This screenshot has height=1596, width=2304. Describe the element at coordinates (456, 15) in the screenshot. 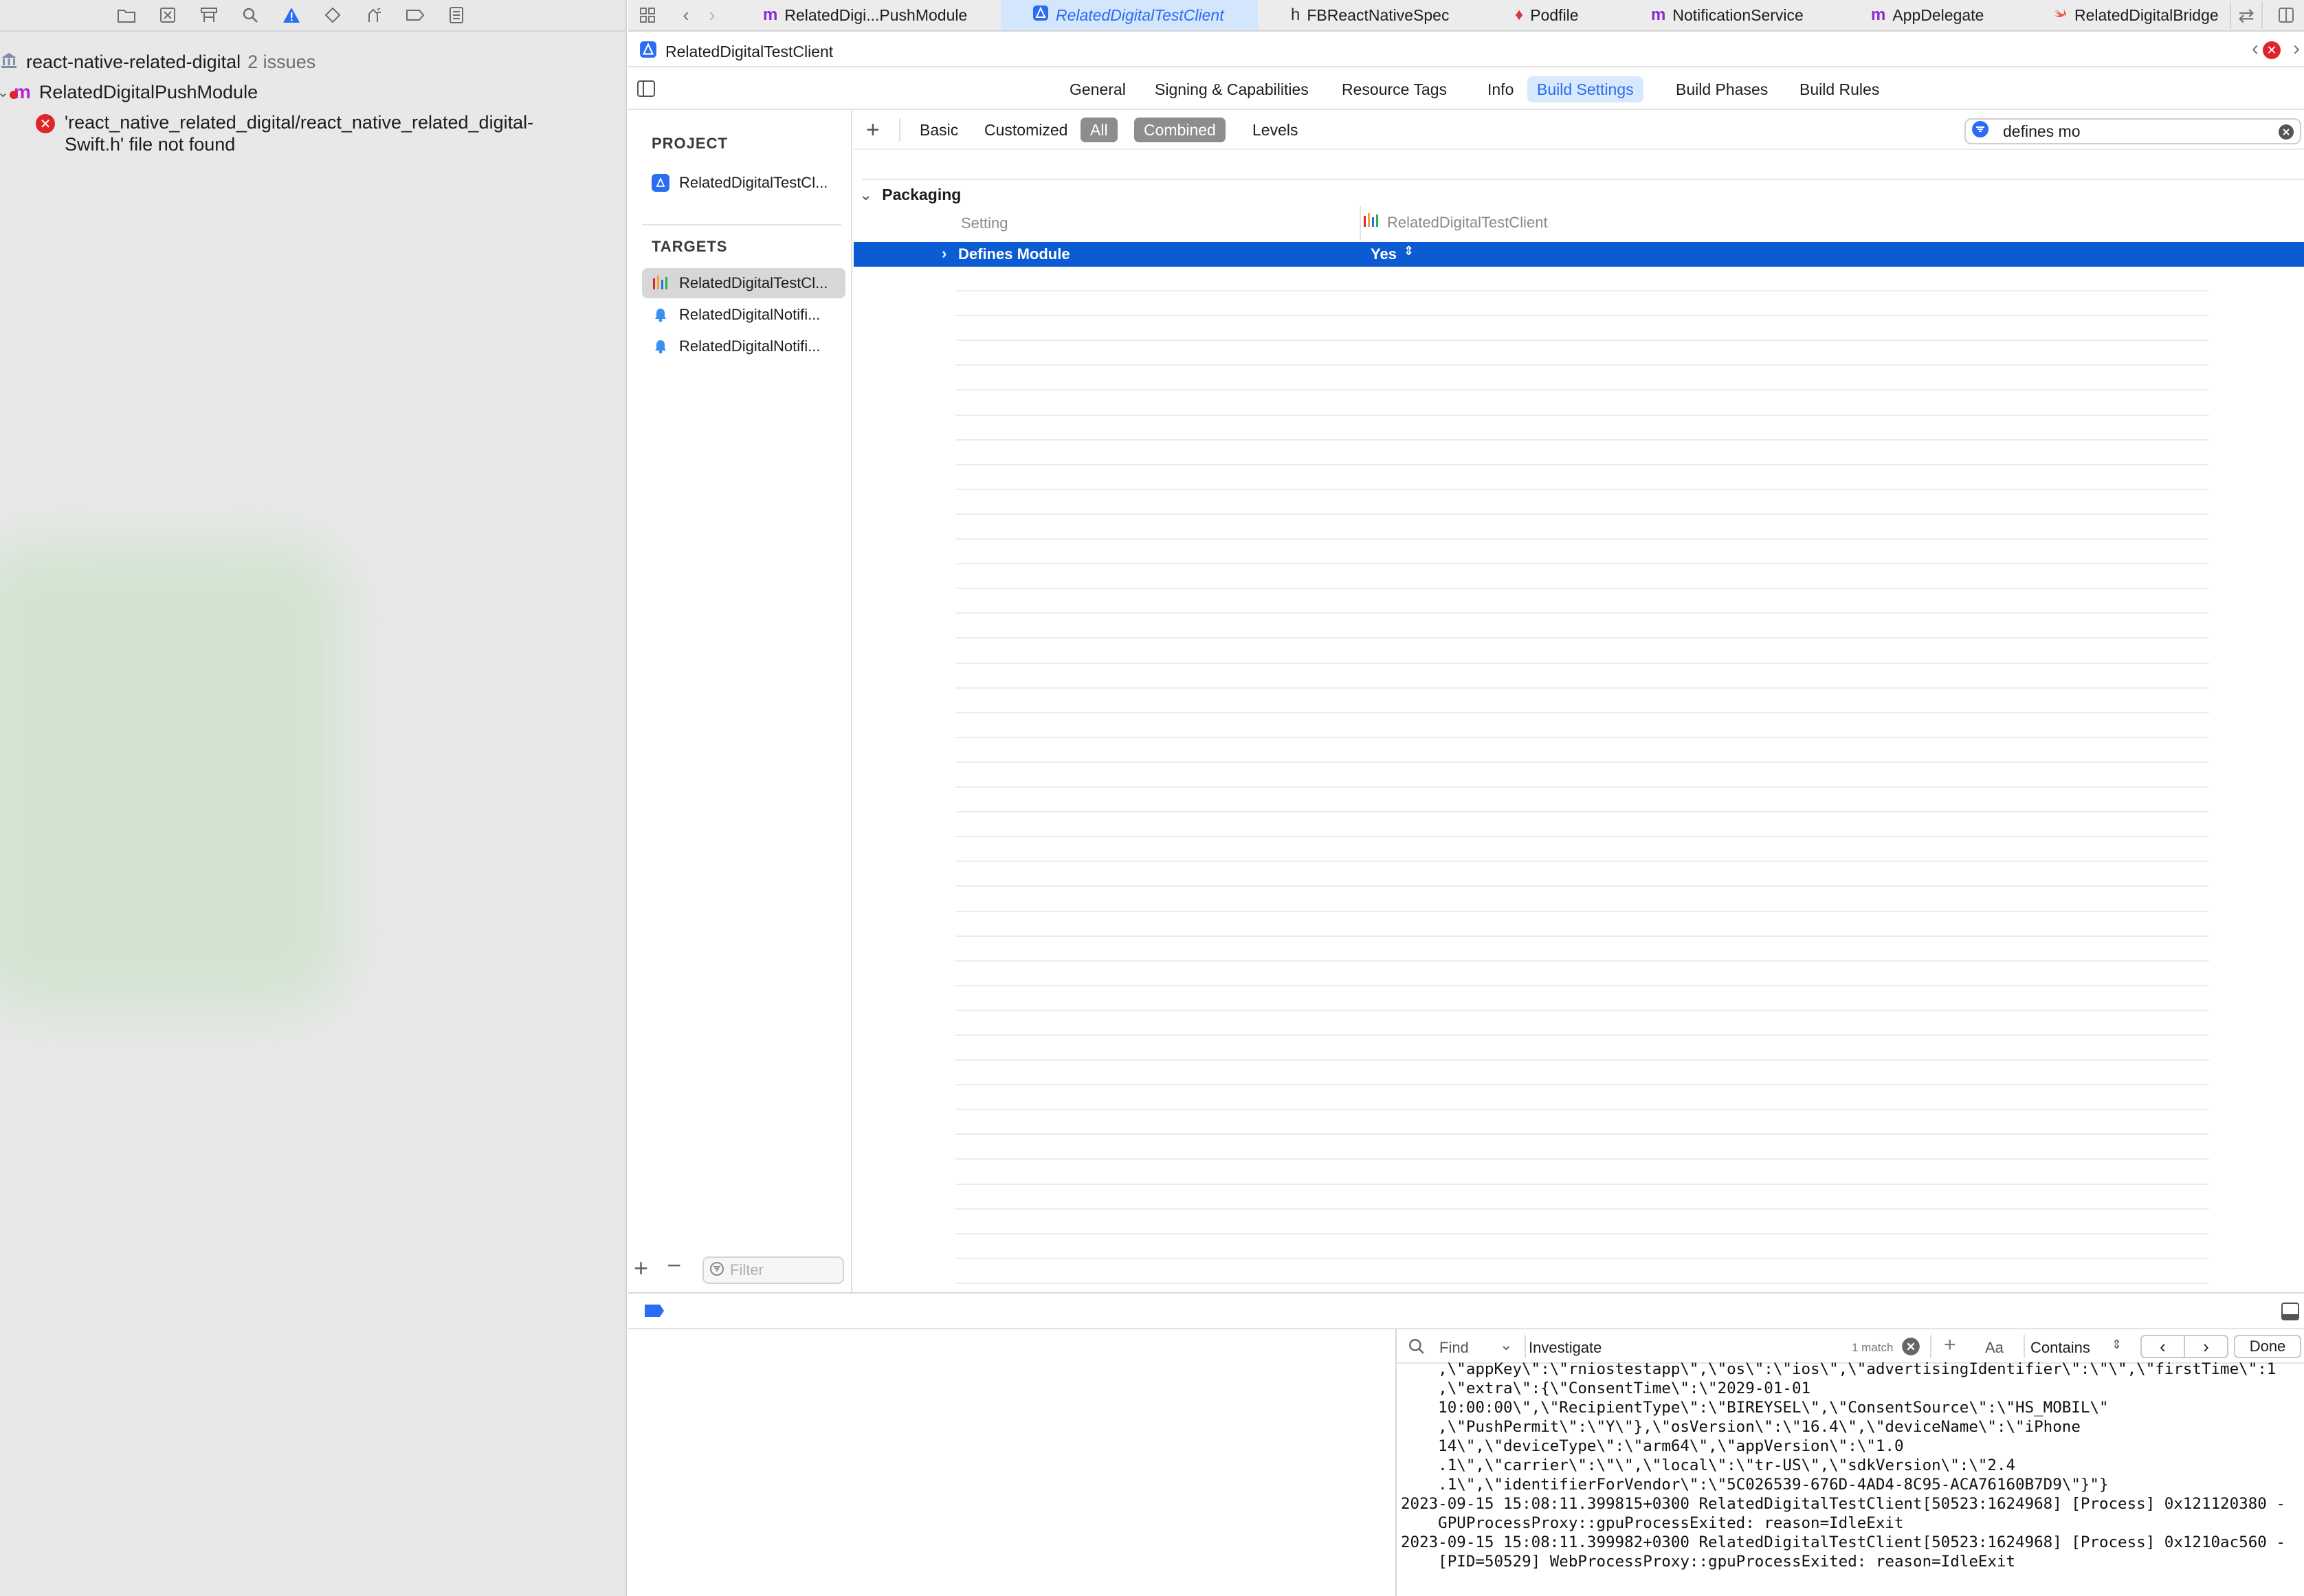

I see `report-icon` at that location.